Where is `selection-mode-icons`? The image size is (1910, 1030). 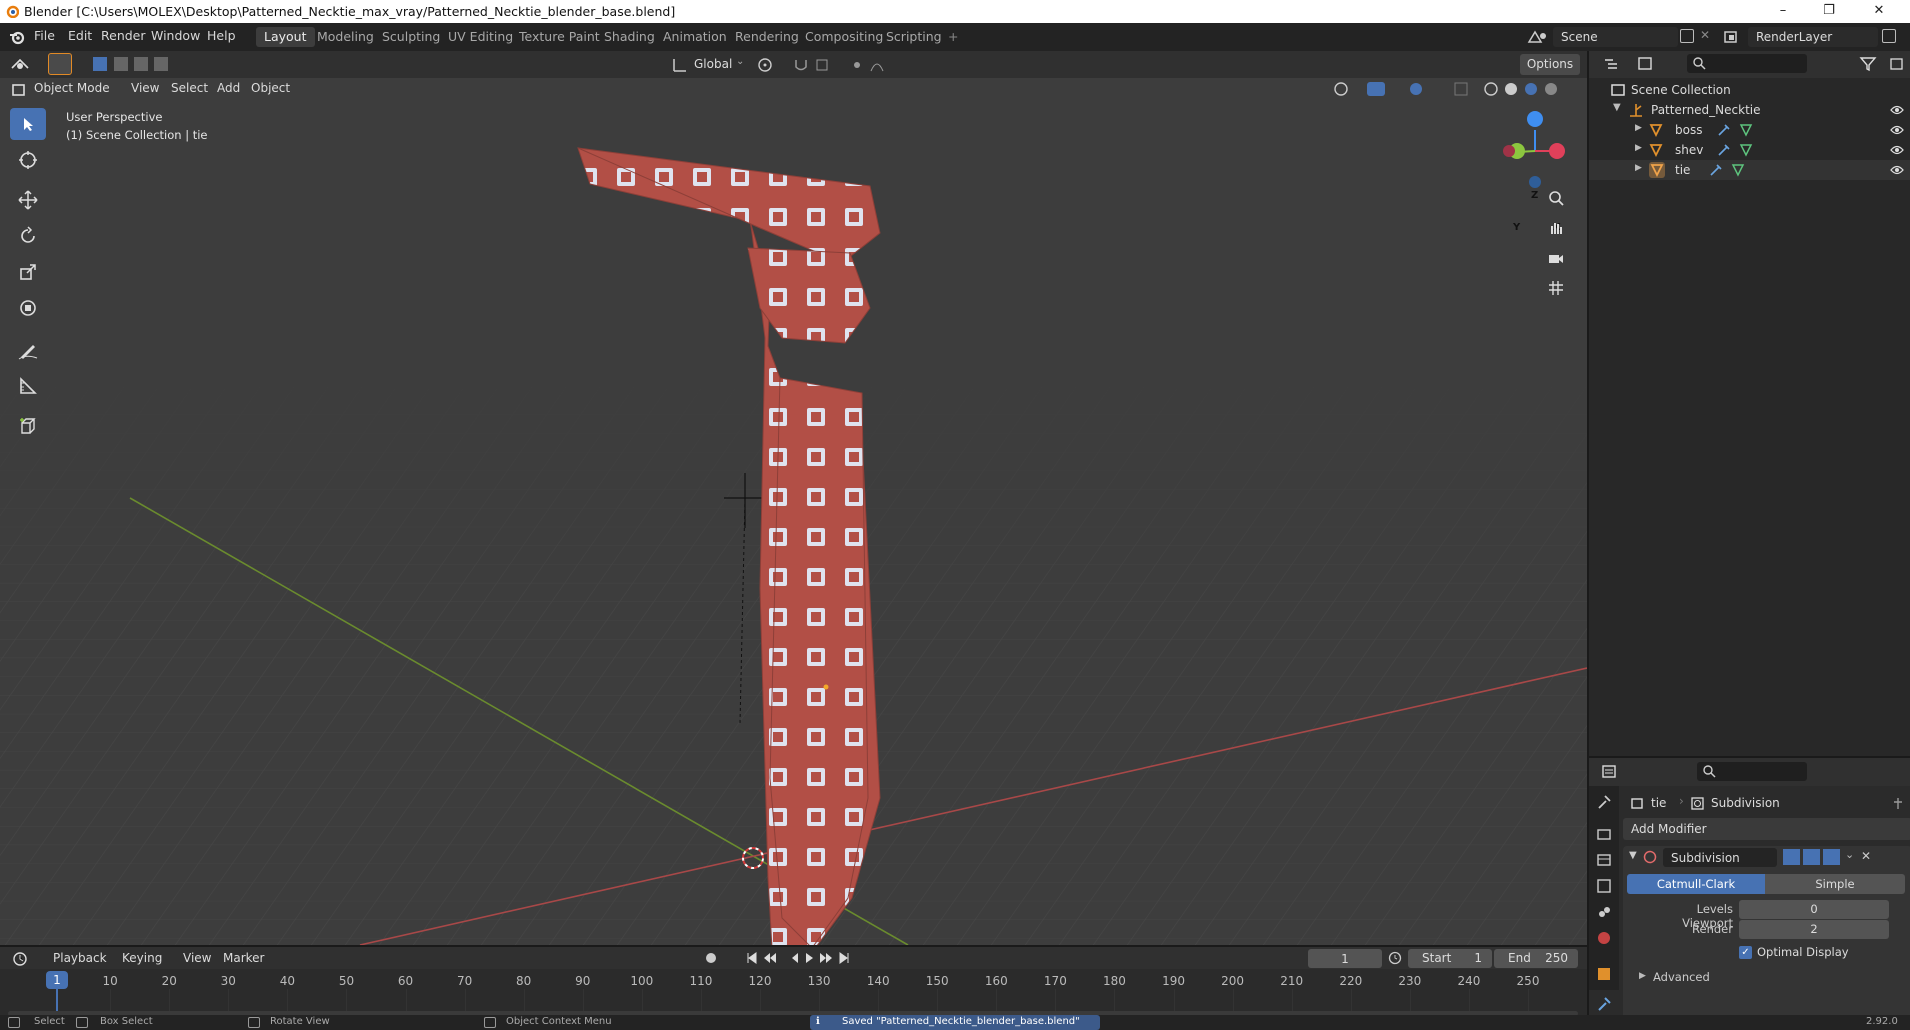 selection-mode-icons is located at coordinates (138, 64).